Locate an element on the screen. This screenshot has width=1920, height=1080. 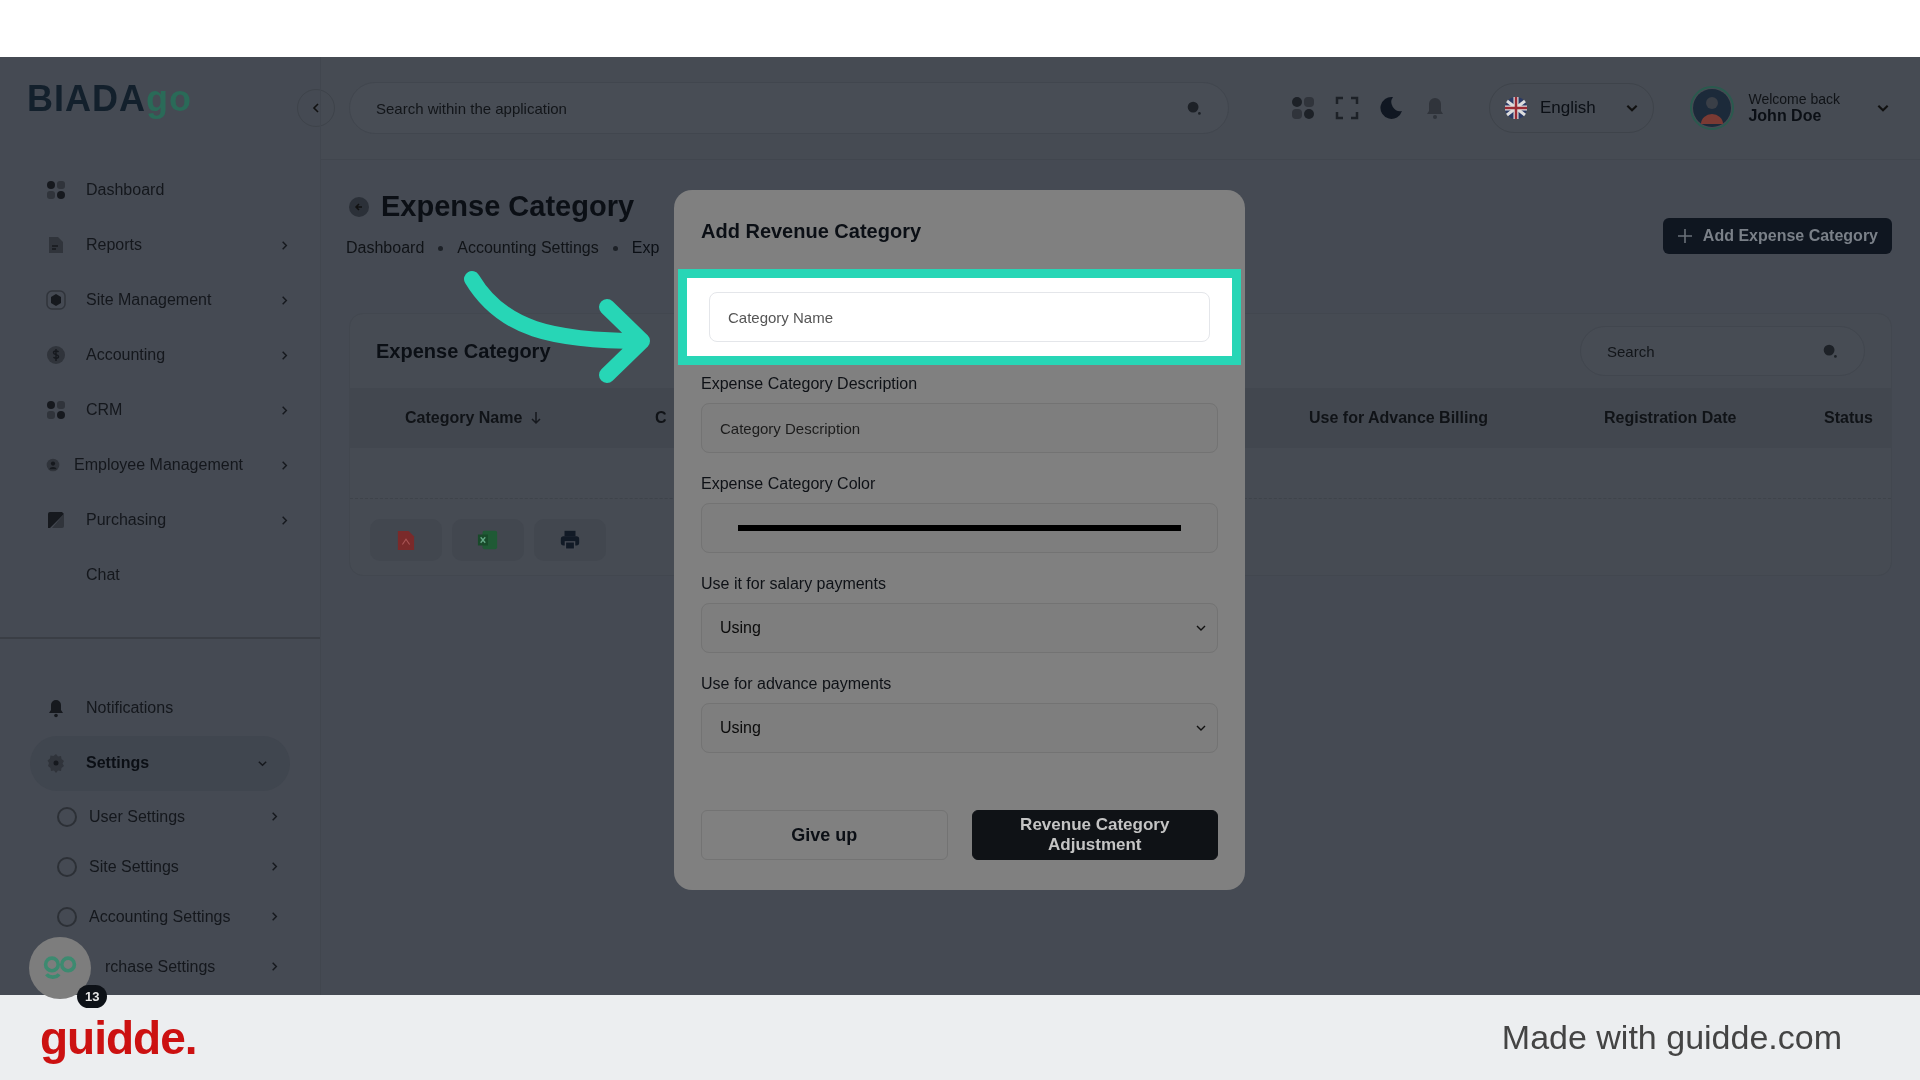
dialog-title: Add Revenue Category is located at coordinates (812, 231).